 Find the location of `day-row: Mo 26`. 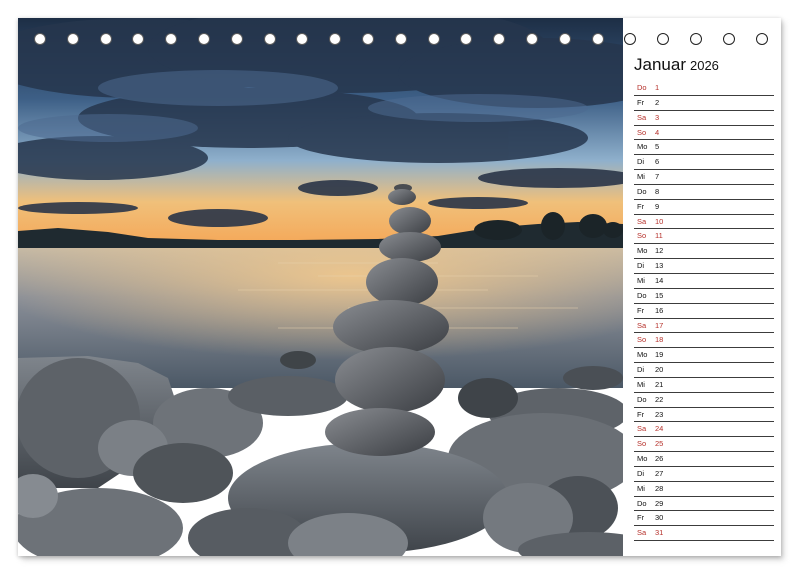

day-row: Mo 26 is located at coordinates (704, 459).